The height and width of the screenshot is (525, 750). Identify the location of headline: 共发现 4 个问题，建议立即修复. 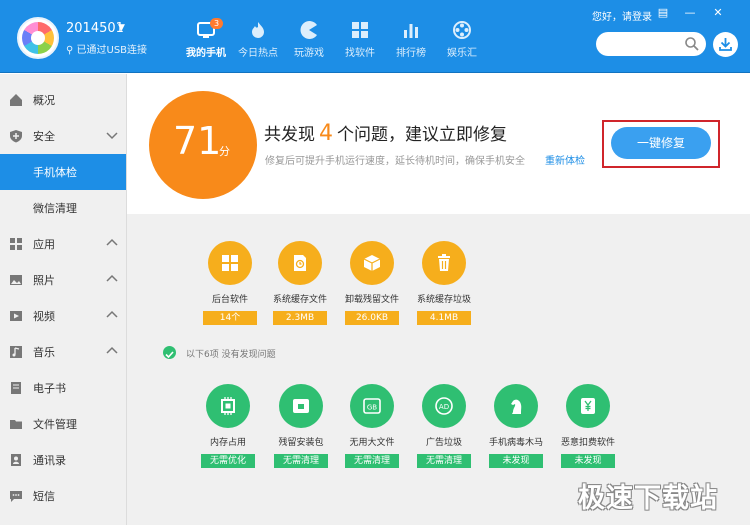
(385, 133).